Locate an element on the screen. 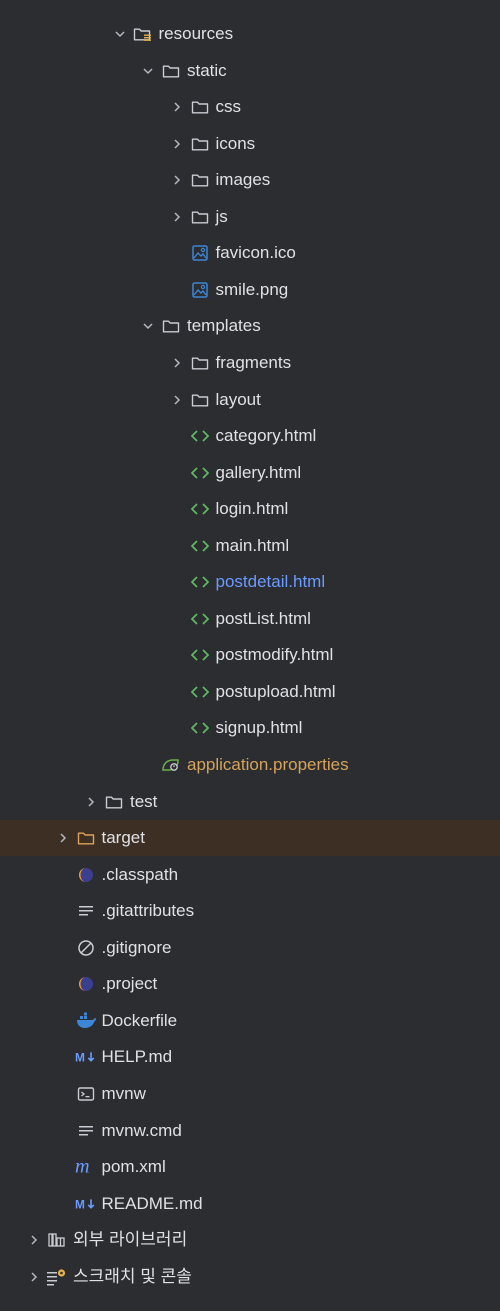  tree-item-gitattributes: .gitattributes is located at coordinates (250, 911).